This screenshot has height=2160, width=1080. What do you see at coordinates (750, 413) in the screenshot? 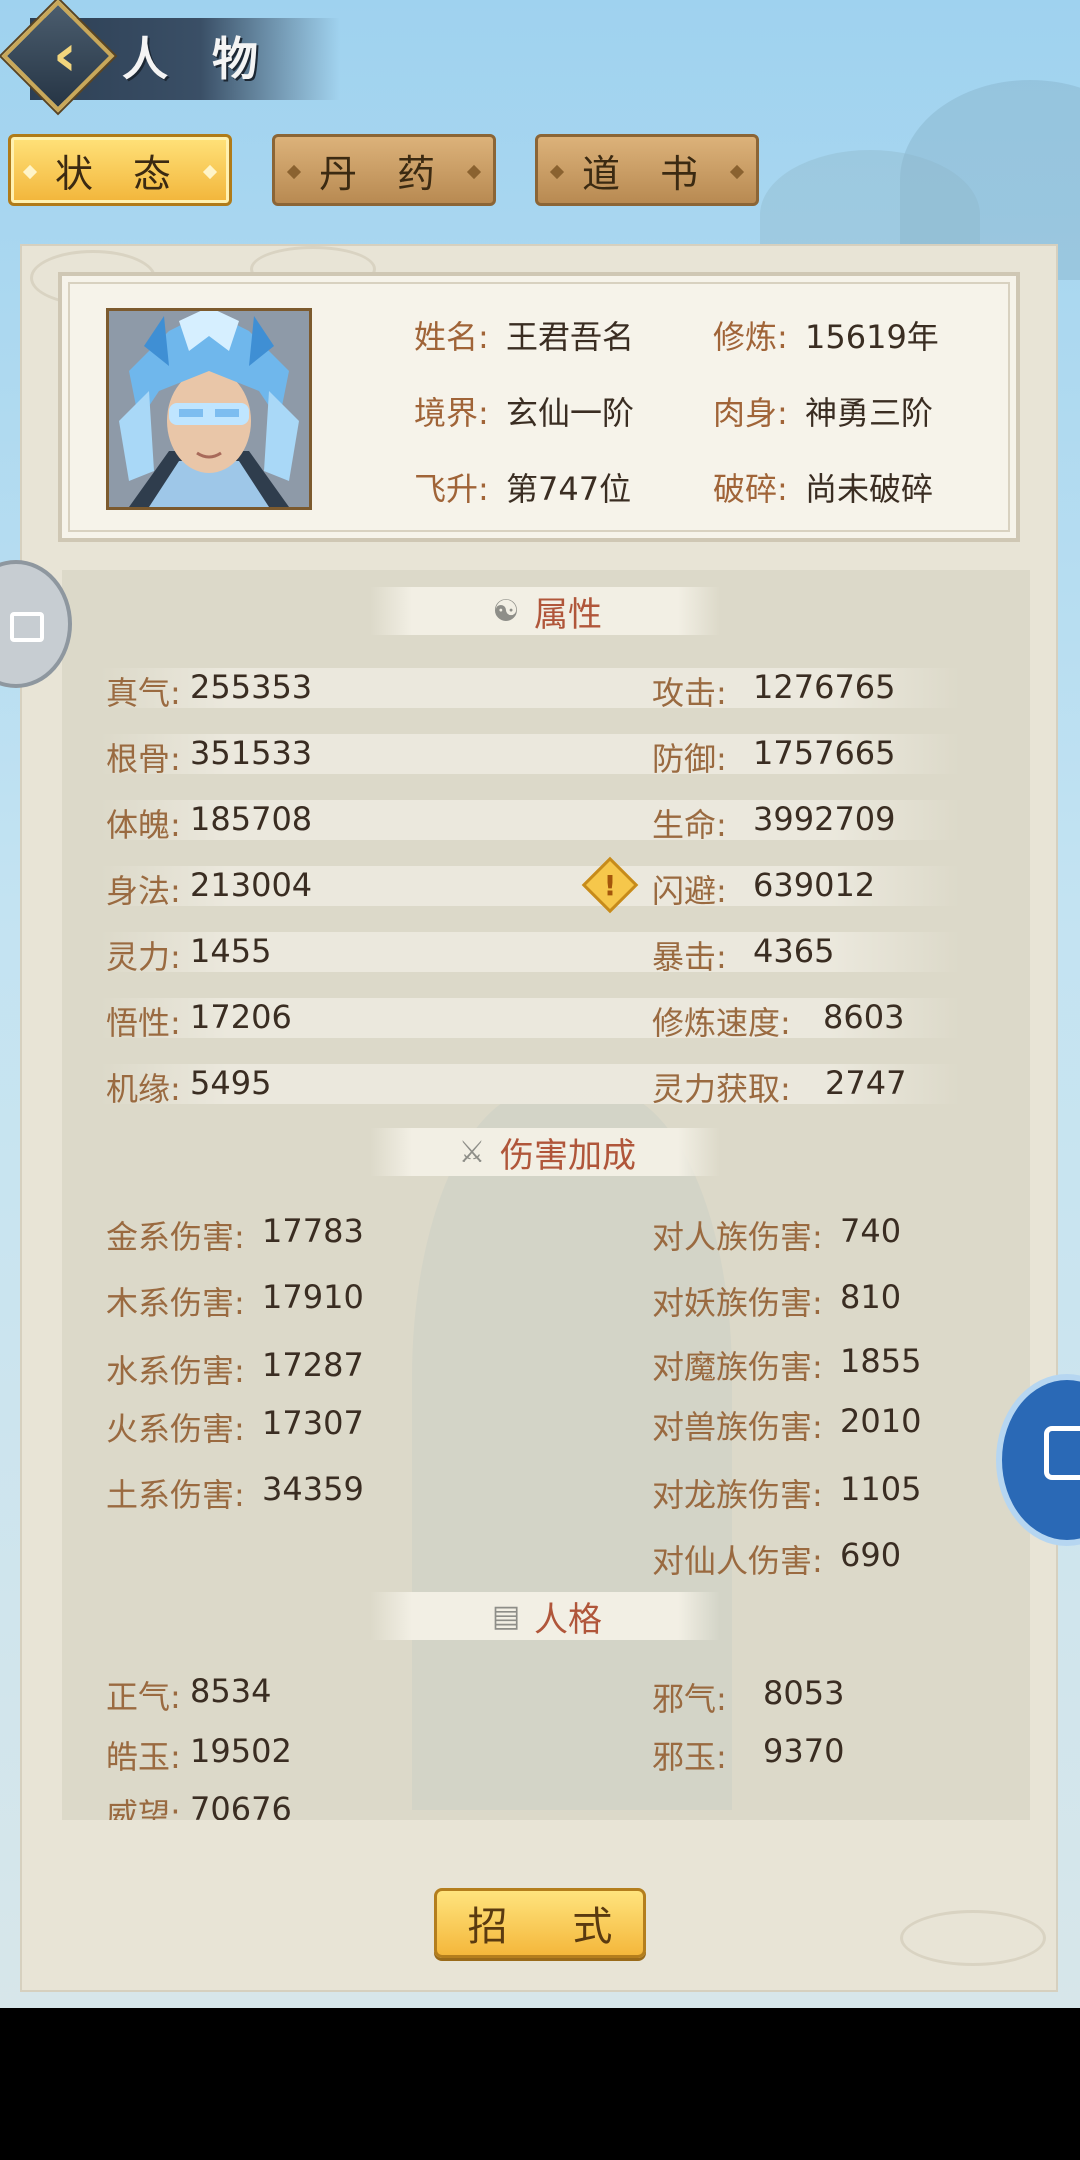
I see `body-label: 肉身:` at bounding box center [750, 413].